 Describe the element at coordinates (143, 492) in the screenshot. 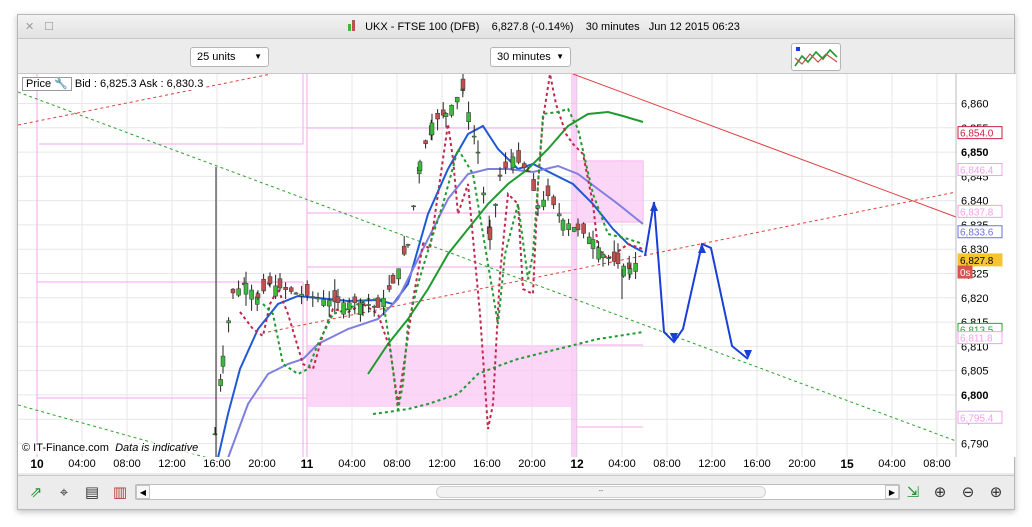

I see `scroll-left-button: ◀` at that location.